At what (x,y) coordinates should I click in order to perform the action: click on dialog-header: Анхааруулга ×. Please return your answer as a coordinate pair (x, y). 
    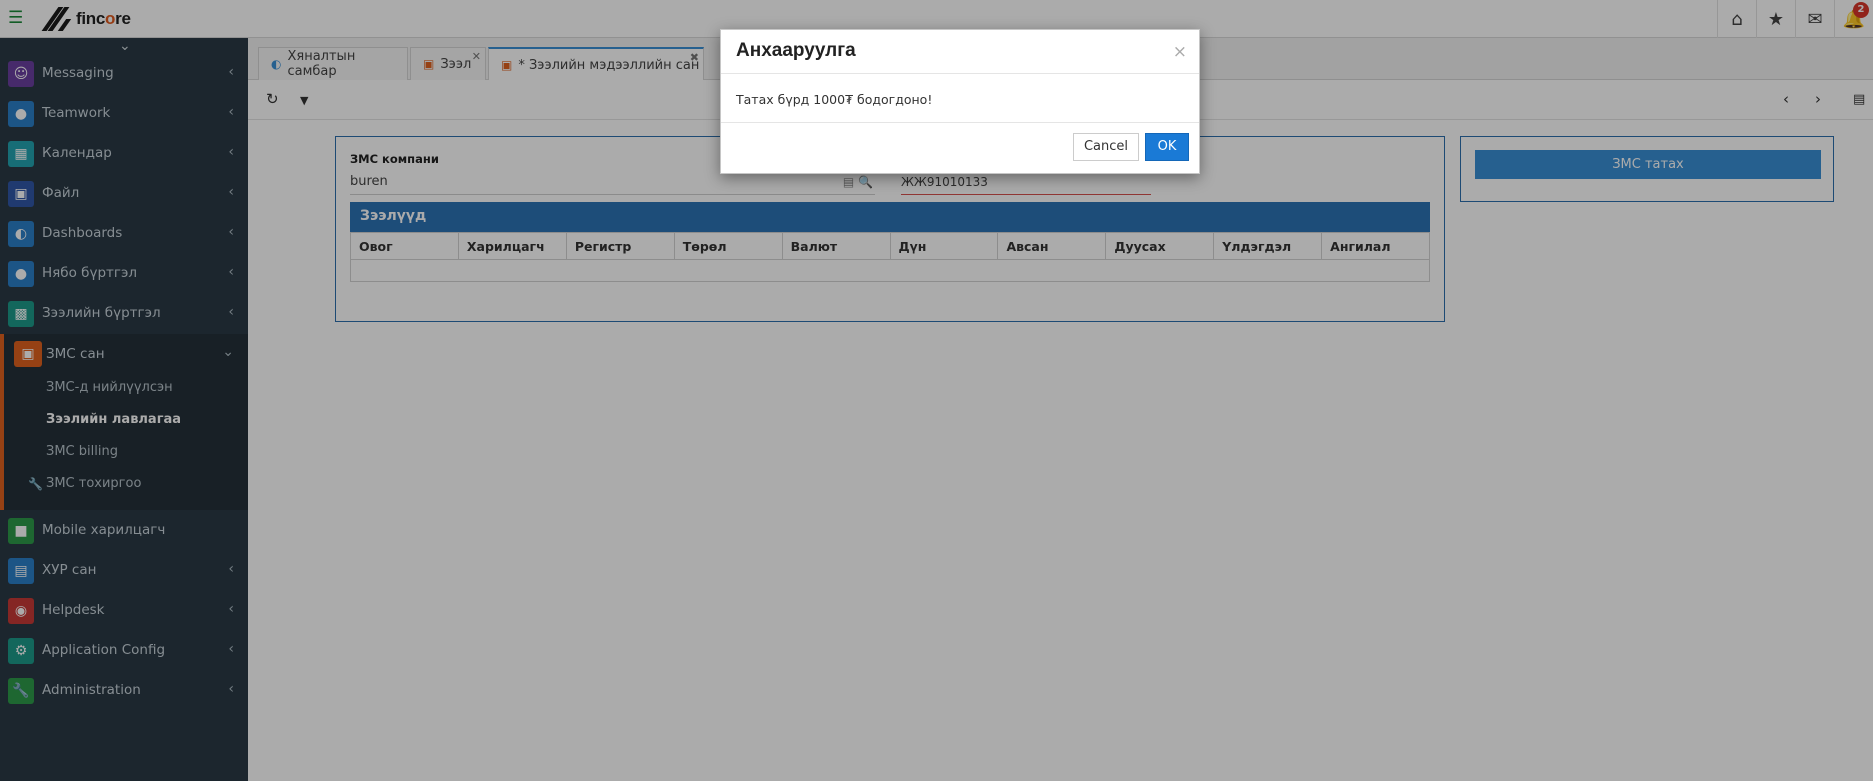
    Looking at the image, I should click on (960, 52).